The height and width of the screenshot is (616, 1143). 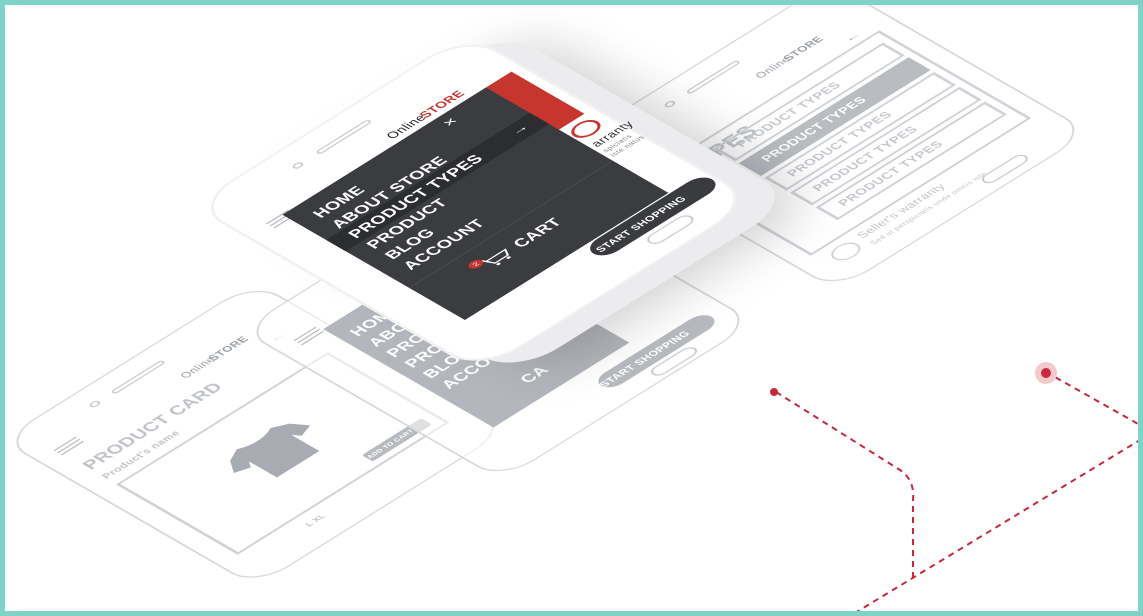 I want to click on connector-pin-dot, so click(x=1046, y=373).